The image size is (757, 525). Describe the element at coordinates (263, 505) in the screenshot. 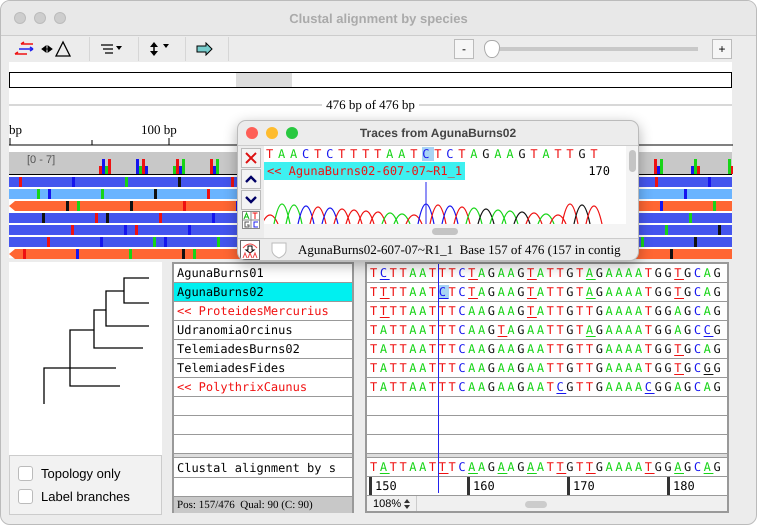

I see `status-text: Pos: 157/476 Qual: 90 (C: 90)` at that location.